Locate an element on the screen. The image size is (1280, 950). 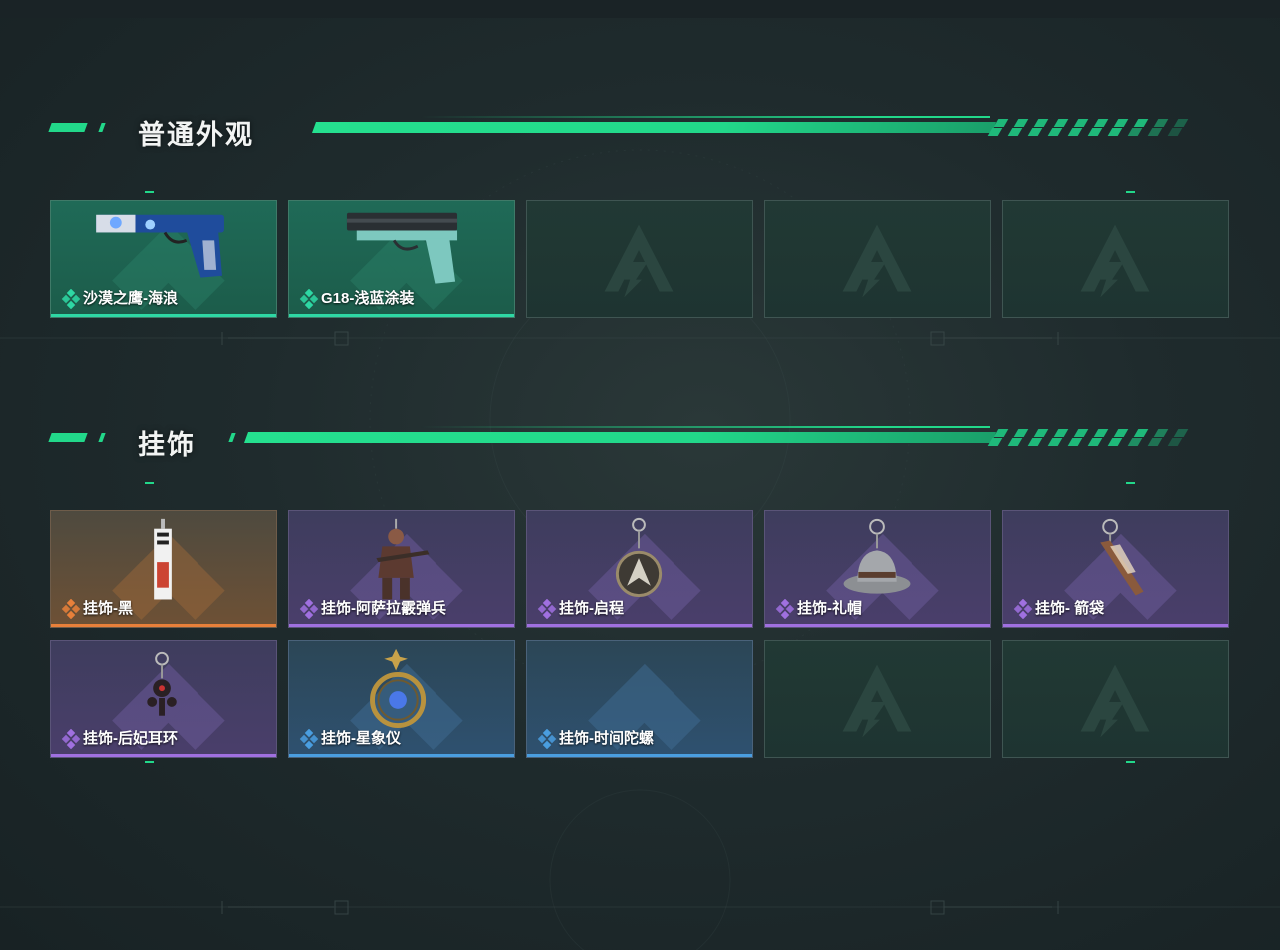
item-name: 挂饰-黑 is located at coordinates (108, 608).